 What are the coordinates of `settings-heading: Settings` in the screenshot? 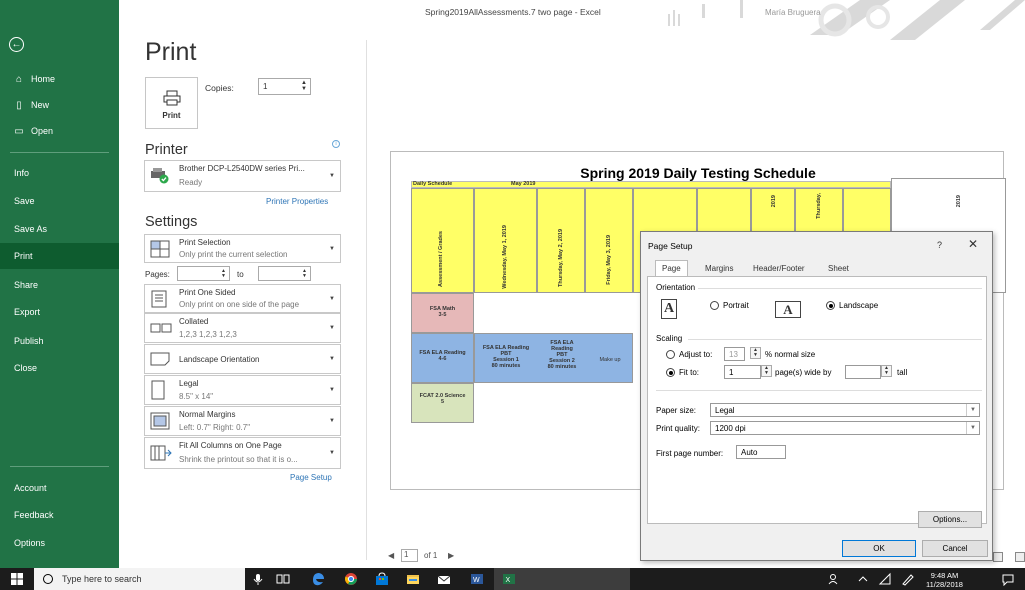 It's located at (171, 222).